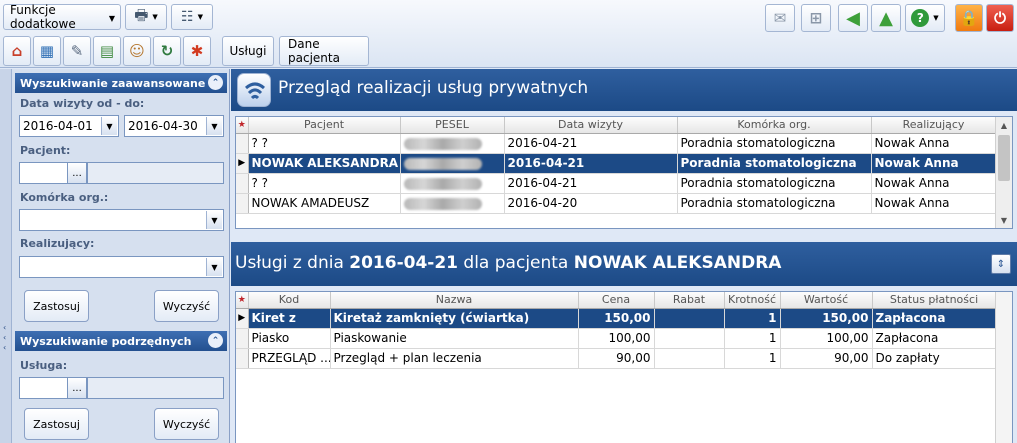 Image resolution: width=1017 pixels, height=443 pixels. Describe the element at coordinates (242, 163) in the screenshot. I see `row-indicator: ▶` at that location.